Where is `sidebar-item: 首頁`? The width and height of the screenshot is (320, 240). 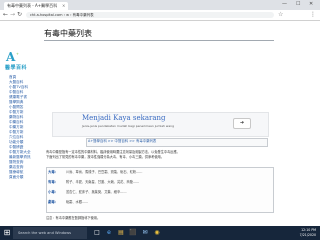 sidebar-item: 首頁 is located at coordinates (12, 77).